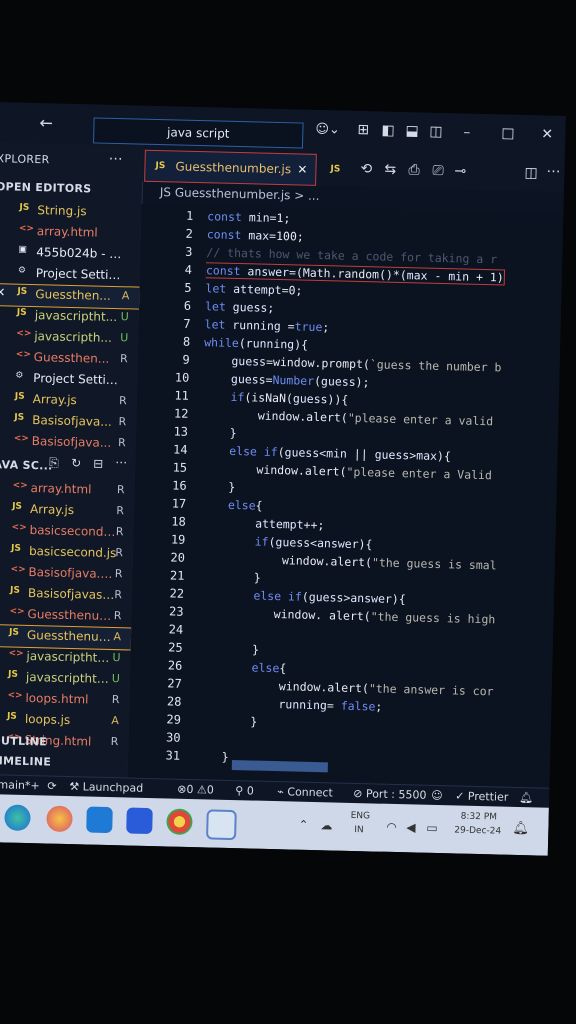 Image resolution: width=576 pixels, height=1024 pixels. I want to click on code-line: if(isNaN(guess)){, so click(275, 398).